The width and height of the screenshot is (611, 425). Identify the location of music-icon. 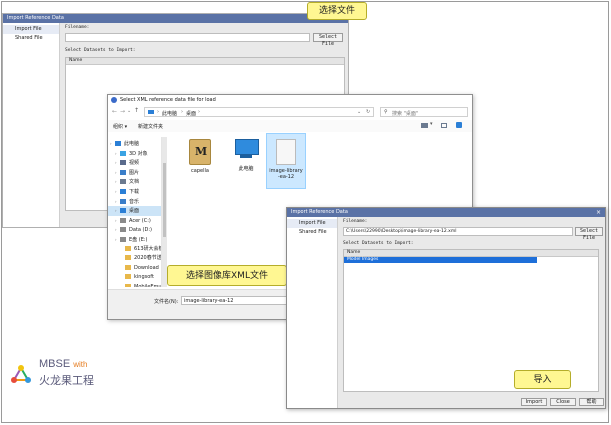
(123, 201).